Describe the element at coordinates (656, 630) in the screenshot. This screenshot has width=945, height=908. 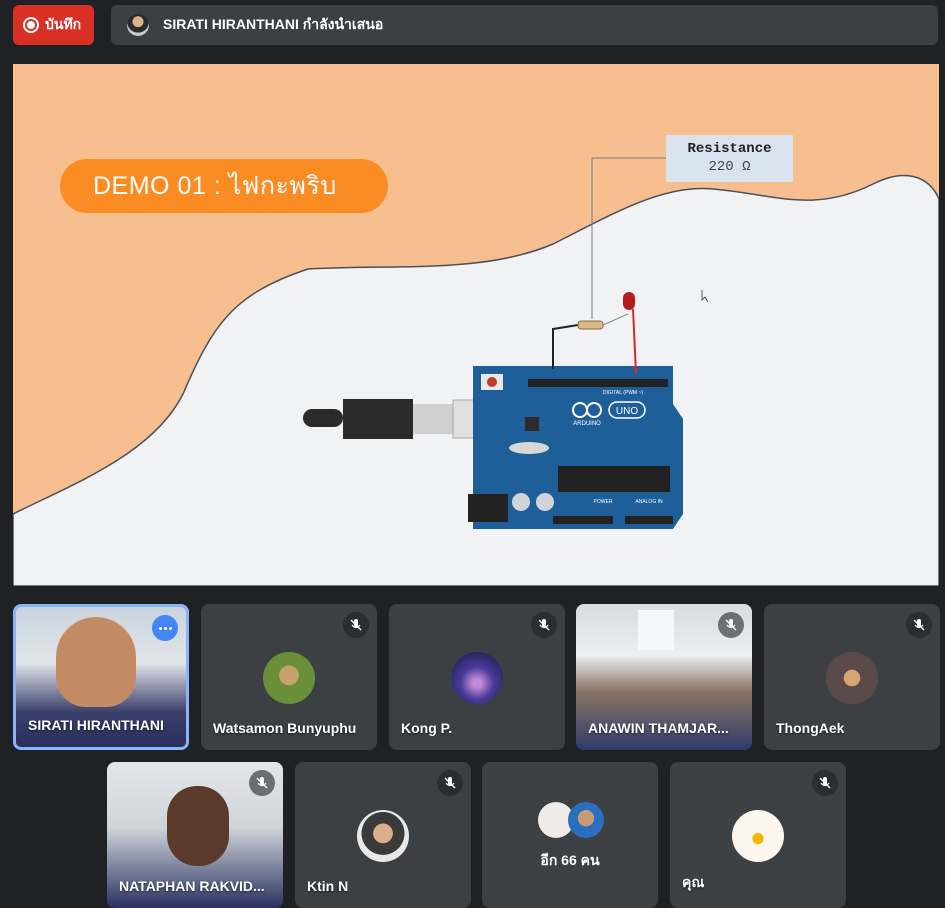
I see `ceiling-light` at that location.